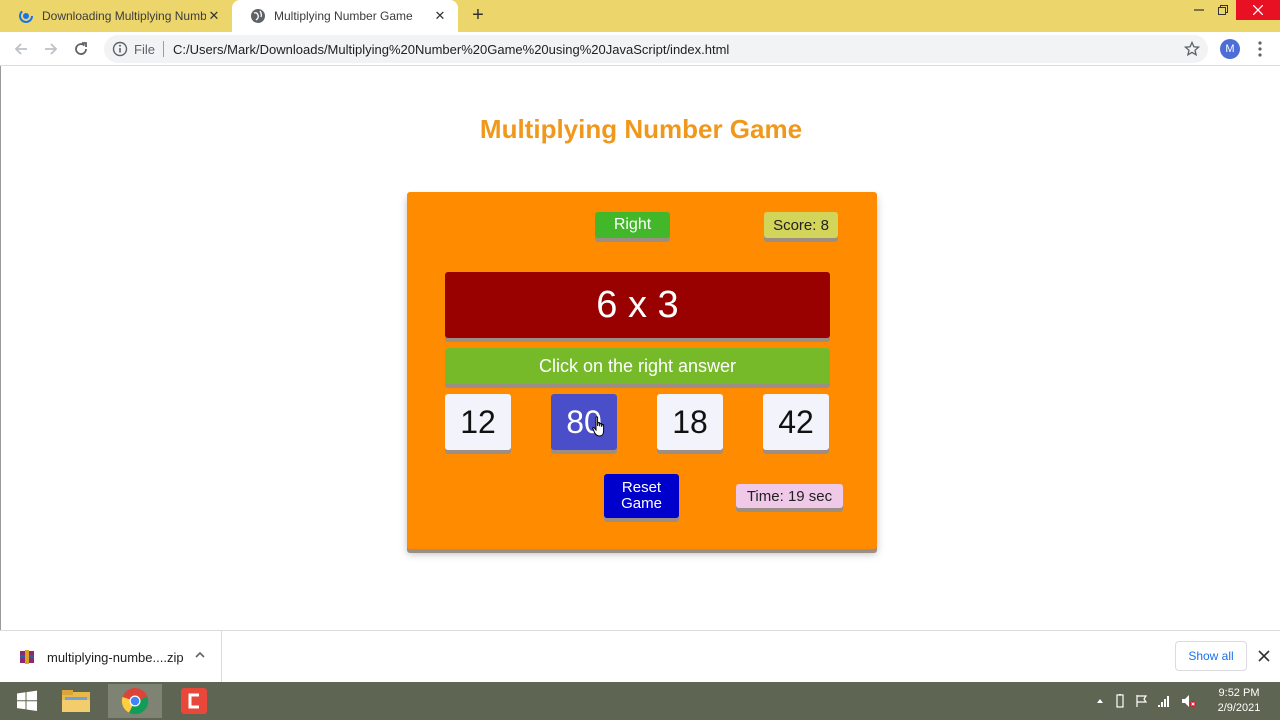  I want to click on arrow-left-icon, so click(20, 49).